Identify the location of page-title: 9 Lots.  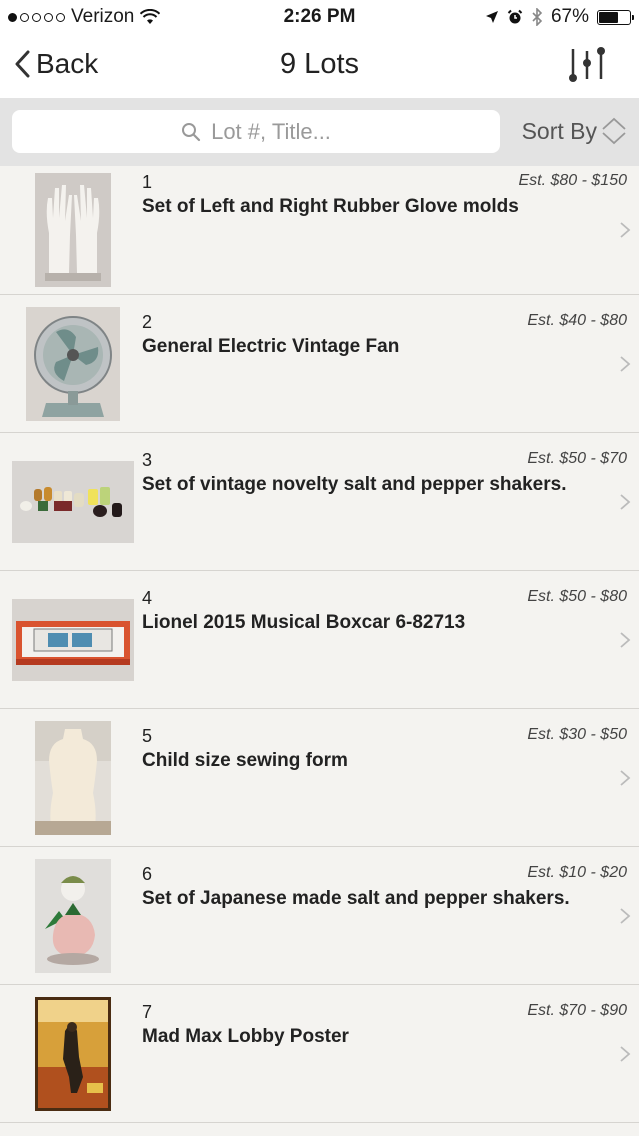
(319, 64).